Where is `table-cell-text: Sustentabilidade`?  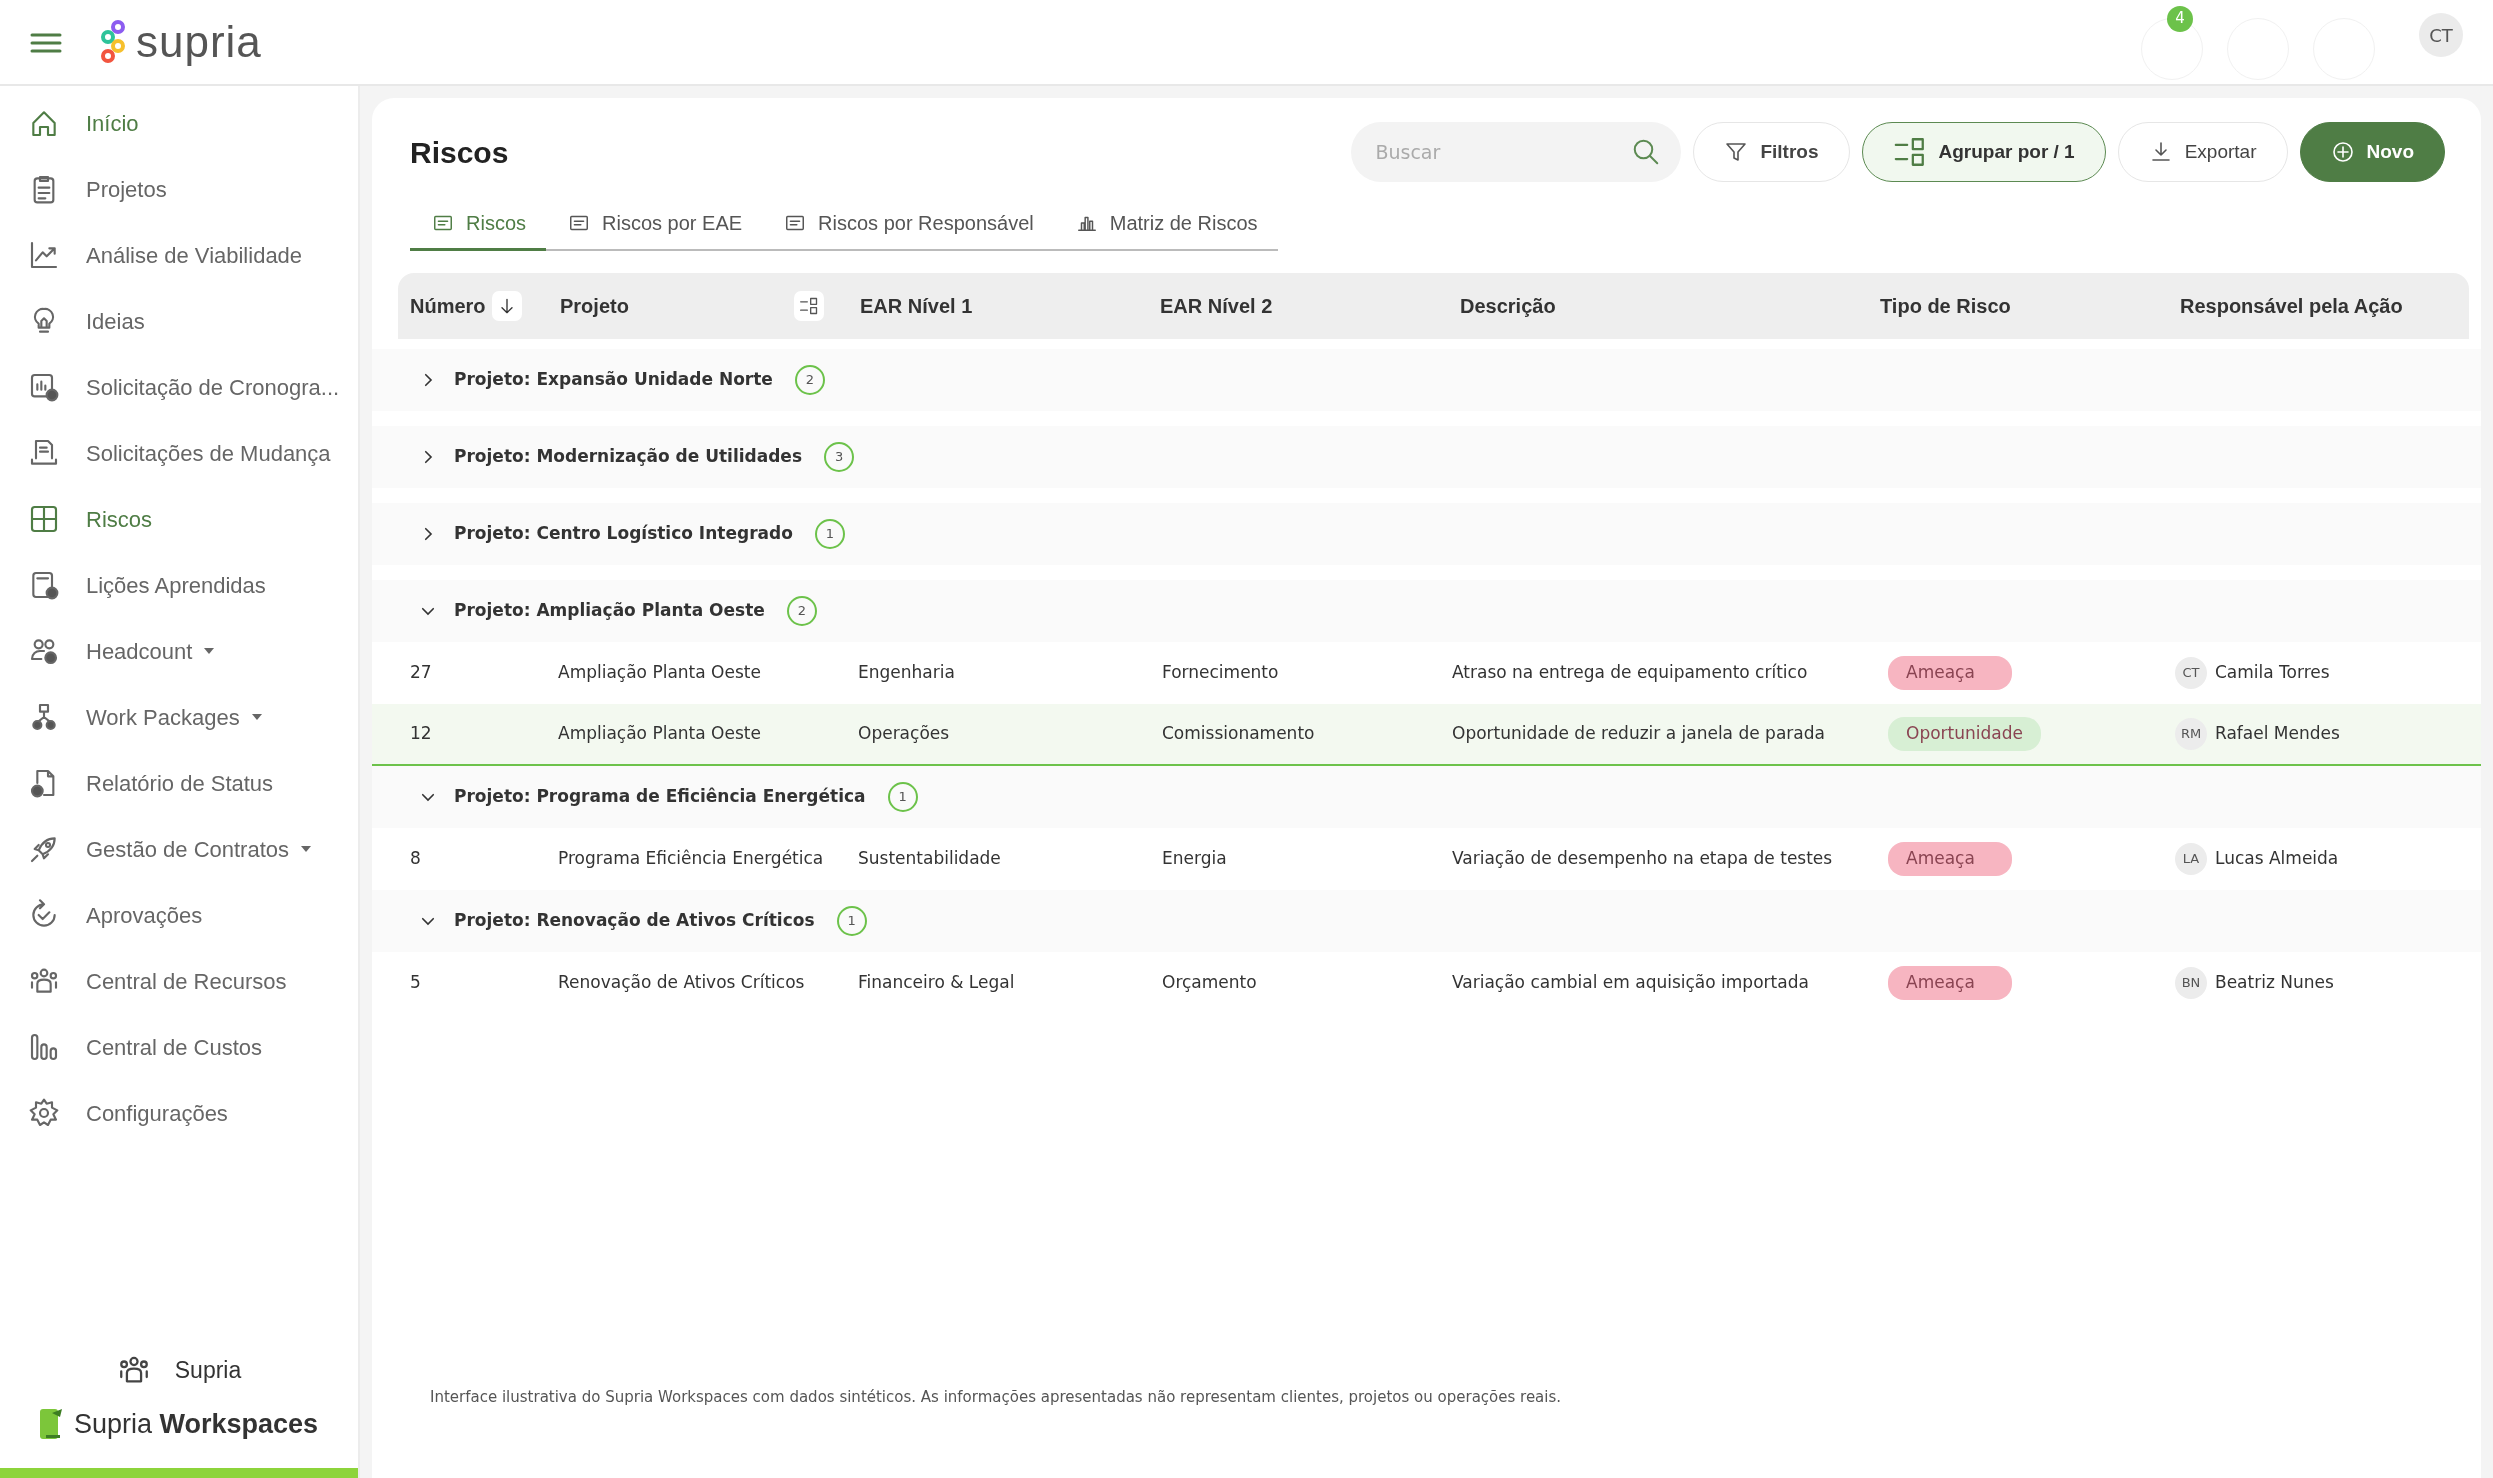 table-cell-text: Sustentabilidade is located at coordinates (930, 859).